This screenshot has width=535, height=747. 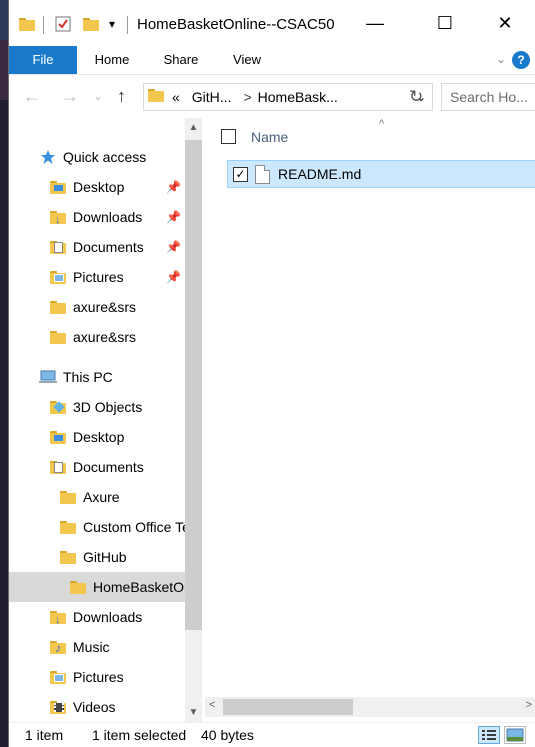 I want to click on sidebar-item-videos: Videos, so click(x=97, y=707).